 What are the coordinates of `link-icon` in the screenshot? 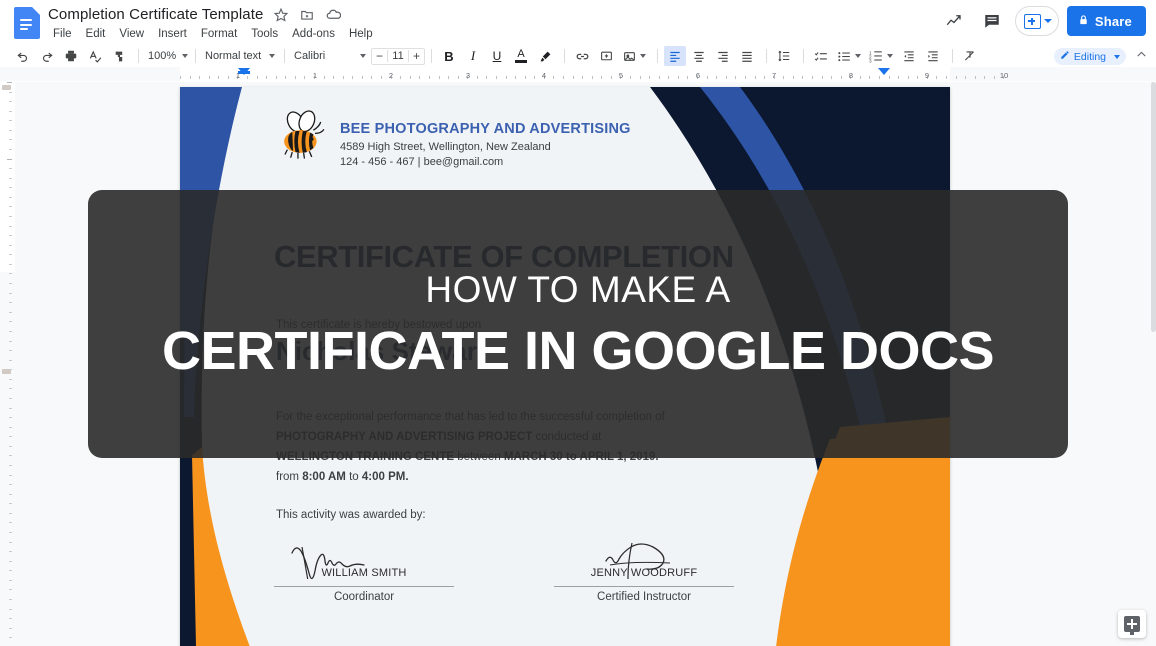 It's located at (582, 56).